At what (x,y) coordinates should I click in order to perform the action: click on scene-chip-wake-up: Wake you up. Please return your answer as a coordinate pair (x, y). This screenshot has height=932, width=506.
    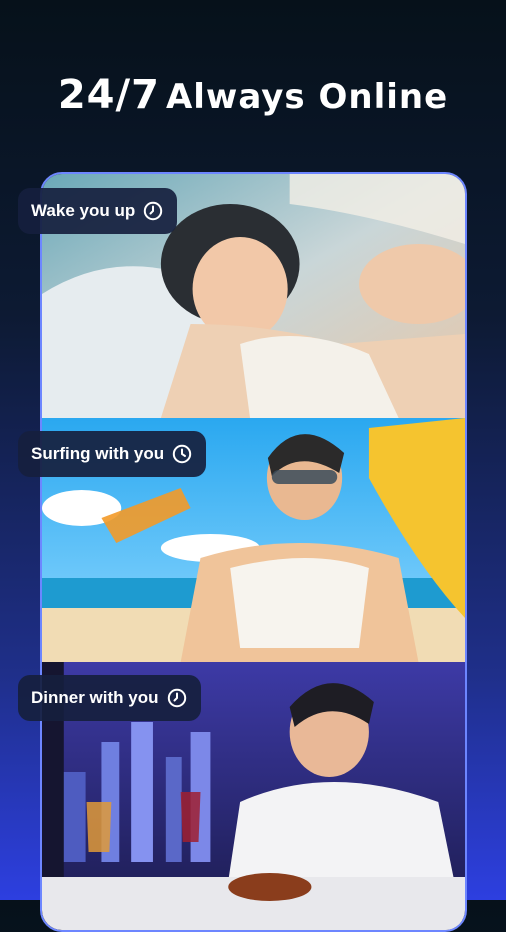
    Looking at the image, I should click on (98, 211).